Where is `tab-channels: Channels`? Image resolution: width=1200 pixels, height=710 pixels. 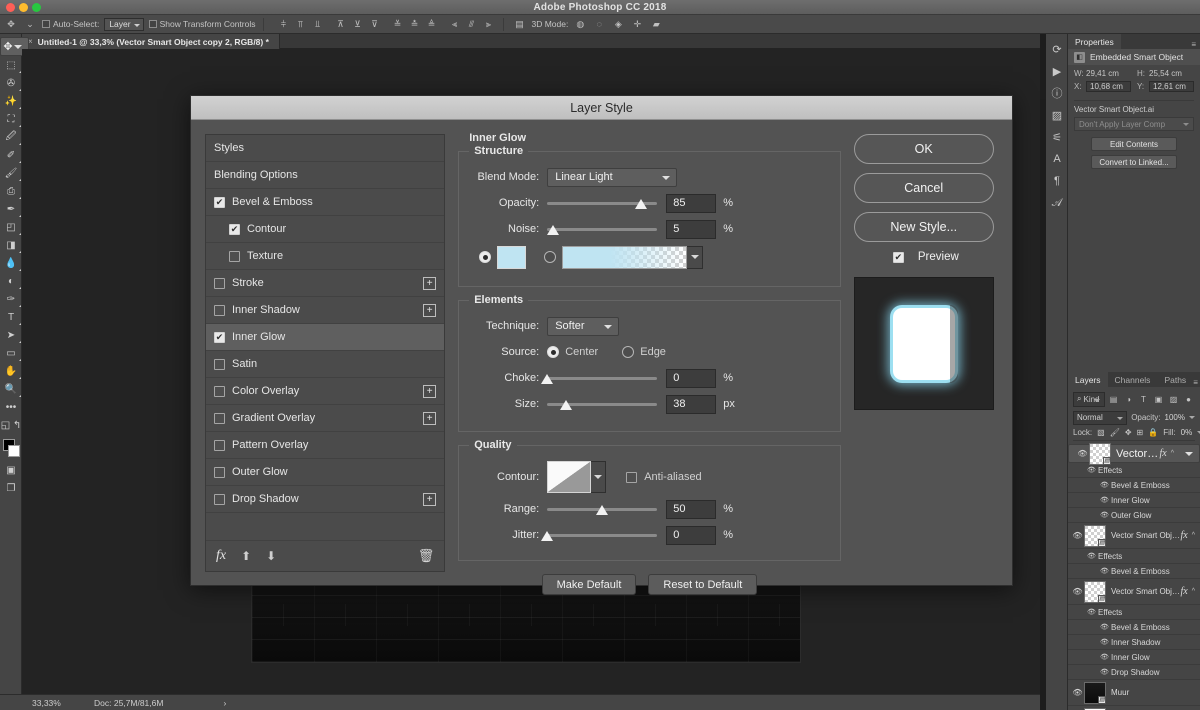 tab-channels: Channels is located at coordinates (1133, 379).